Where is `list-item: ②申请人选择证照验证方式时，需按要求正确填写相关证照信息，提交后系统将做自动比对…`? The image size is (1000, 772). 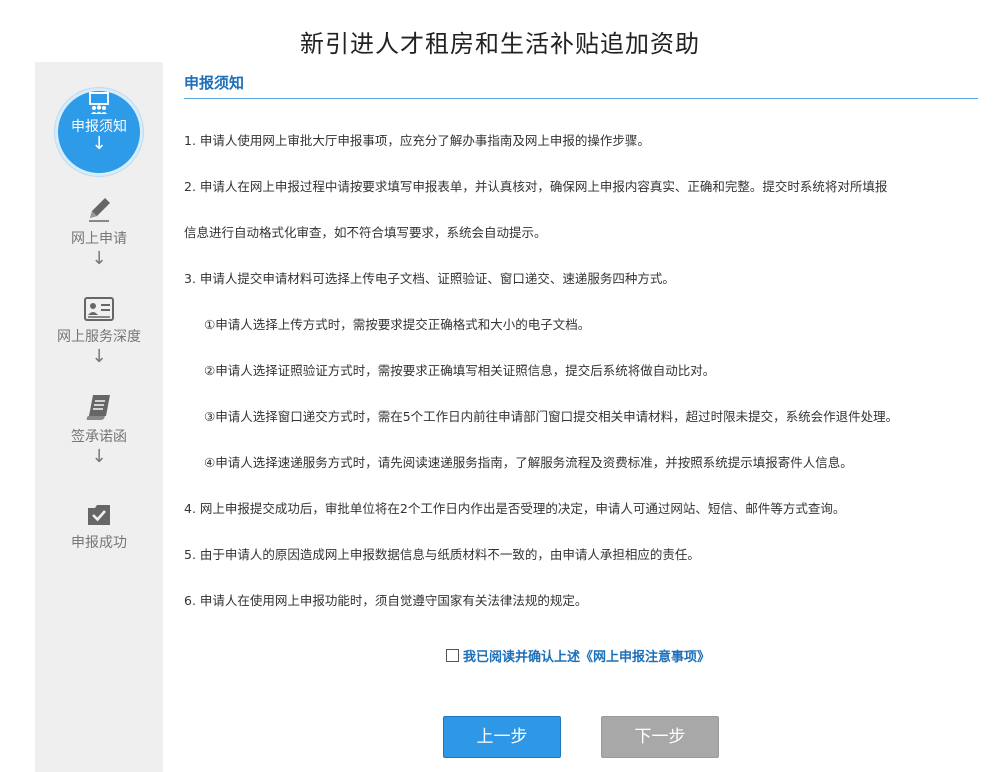 list-item: ②申请人选择证照验证方式时，需按要求正确填写相关证照信息，提交后系统将做自动比对… is located at coordinates (460, 370).